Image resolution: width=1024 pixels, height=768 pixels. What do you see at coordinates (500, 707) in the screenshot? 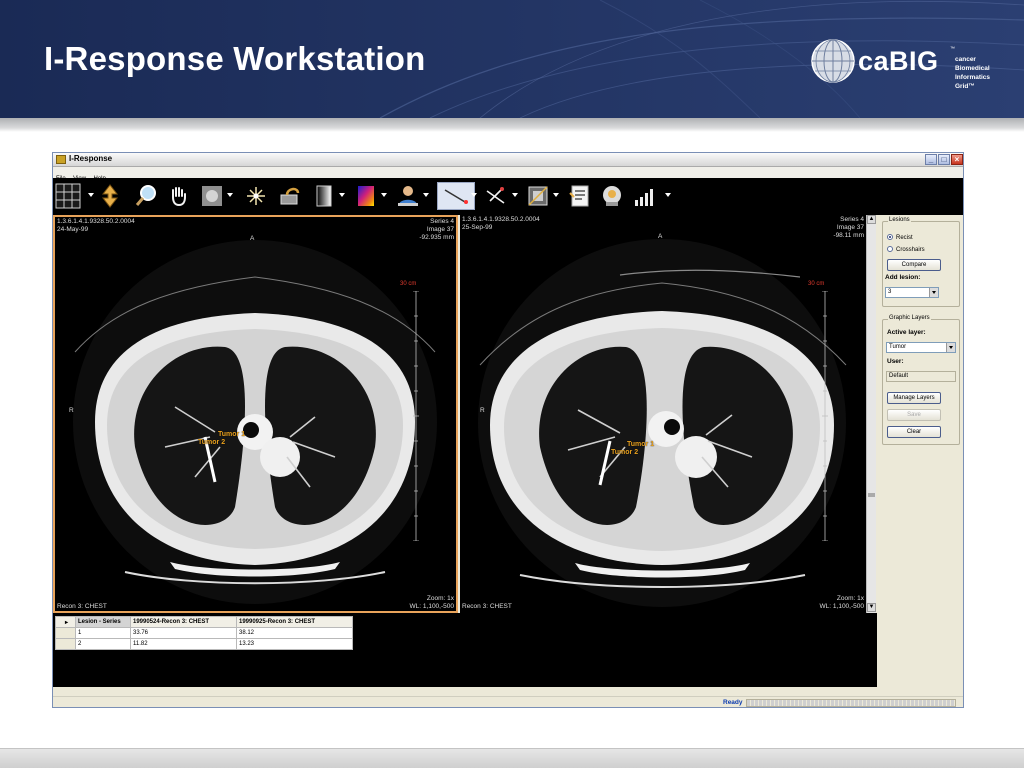
I see `status-segment` at bounding box center [500, 707].